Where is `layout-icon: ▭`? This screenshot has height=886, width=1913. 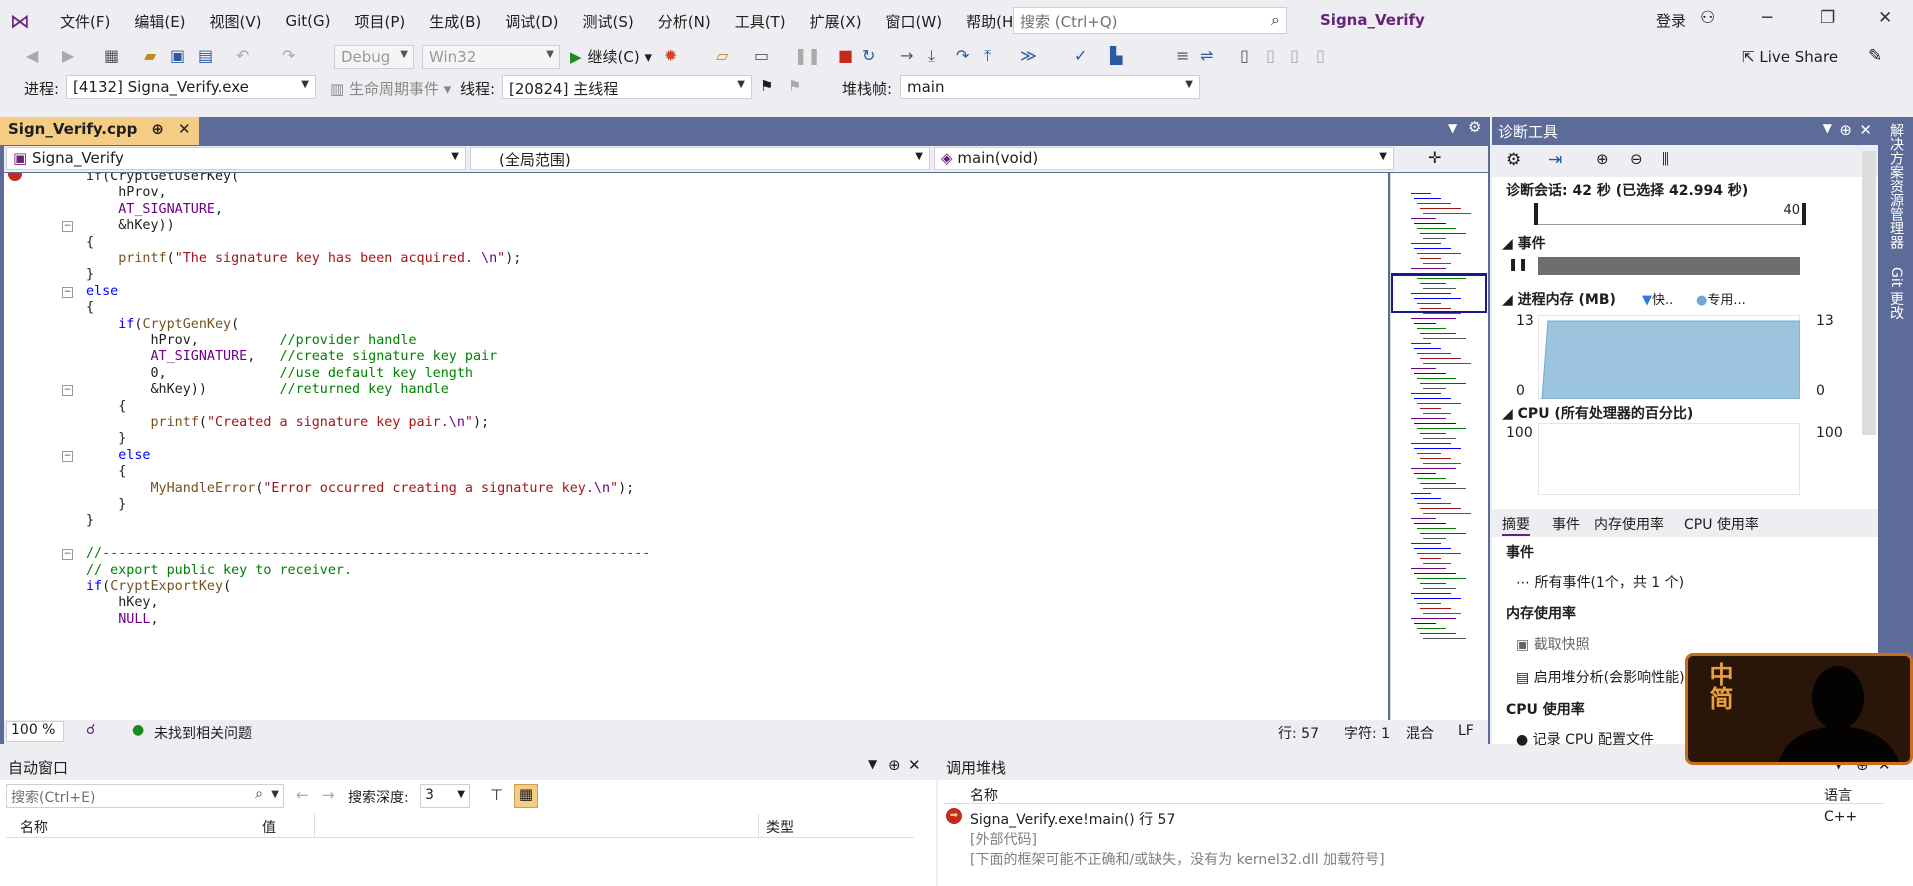 layout-icon: ▭ is located at coordinates (761, 55).